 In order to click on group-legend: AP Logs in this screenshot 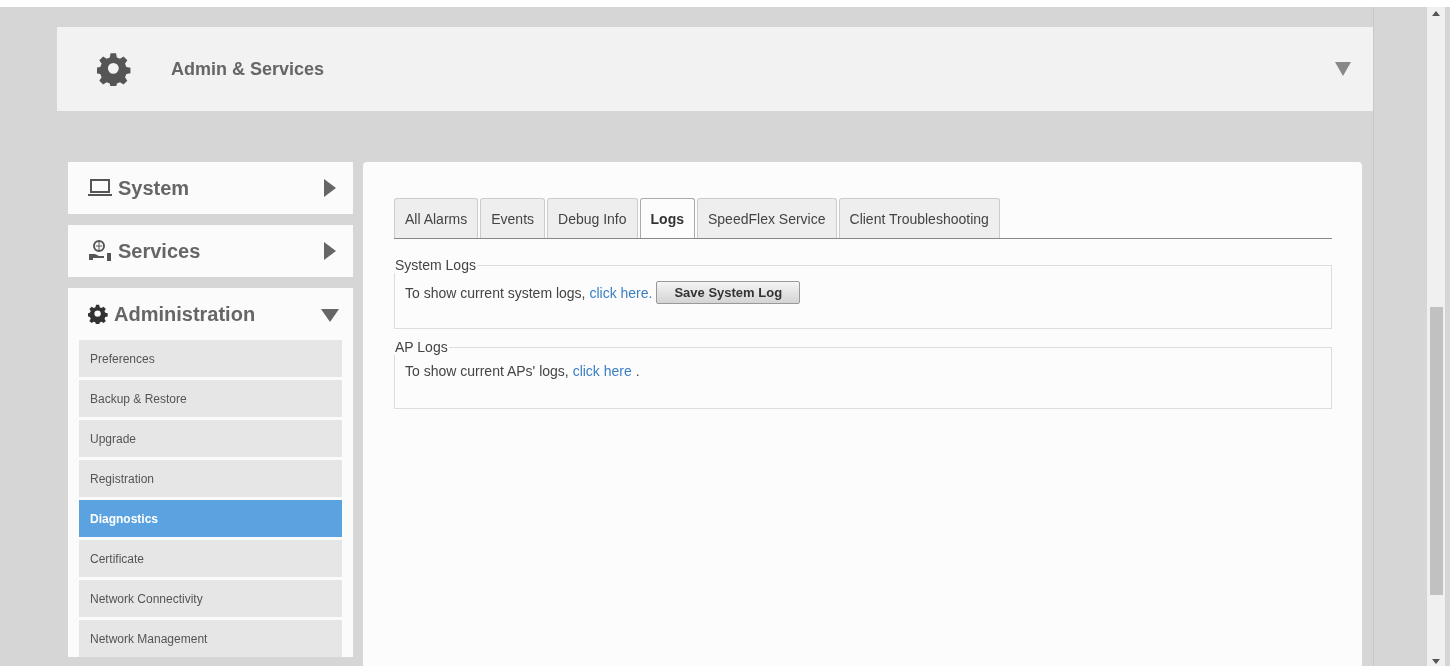, I will do `click(421, 347)`.